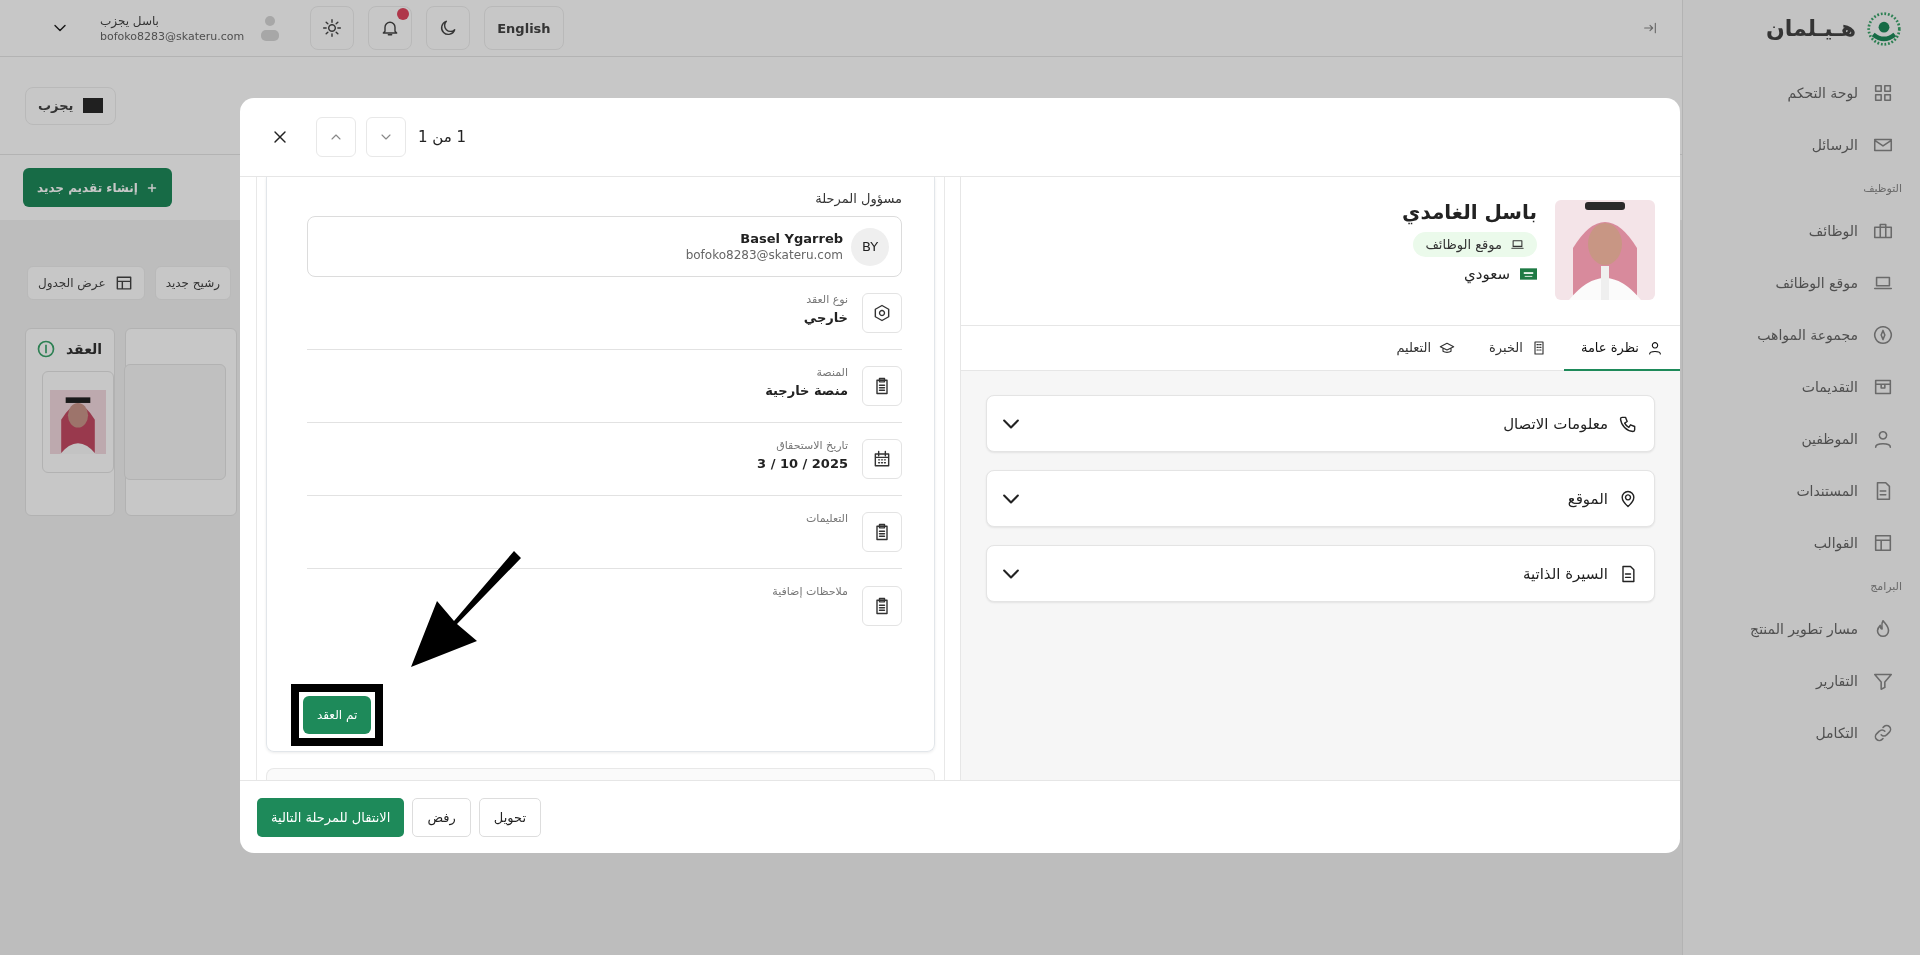 Image resolution: width=1920 pixels, height=955 pixels. I want to click on link-icon, so click(1883, 733).